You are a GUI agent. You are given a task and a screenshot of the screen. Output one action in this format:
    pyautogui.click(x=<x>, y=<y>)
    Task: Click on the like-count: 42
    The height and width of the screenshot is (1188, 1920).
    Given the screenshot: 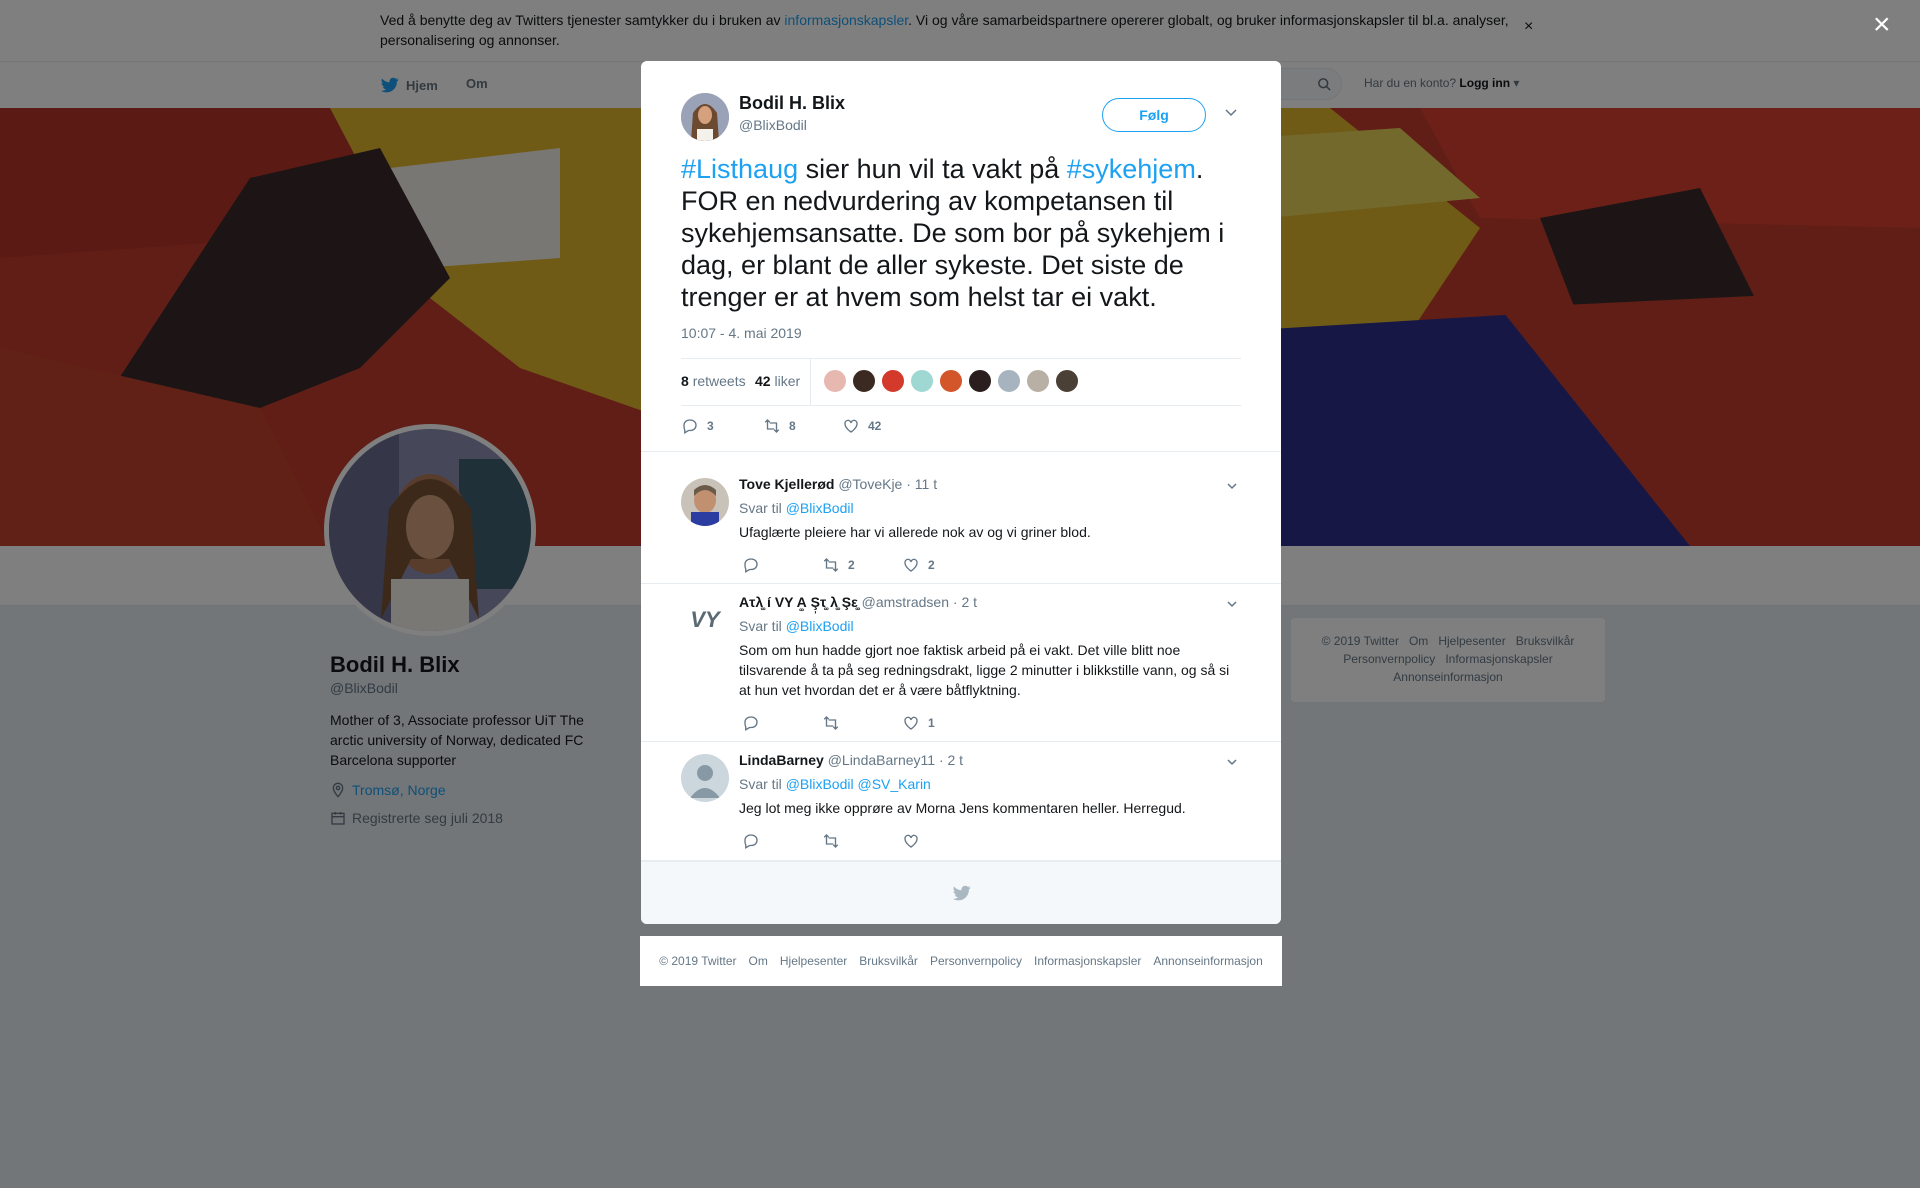 What is the action you would take?
    pyautogui.click(x=875, y=426)
    